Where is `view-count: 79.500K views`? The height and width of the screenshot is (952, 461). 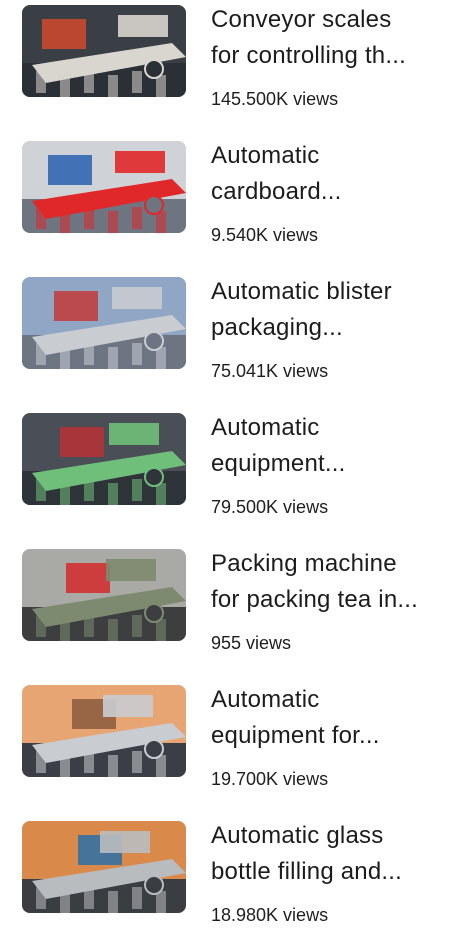 view-count: 79.500K views is located at coordinates (270, 507).